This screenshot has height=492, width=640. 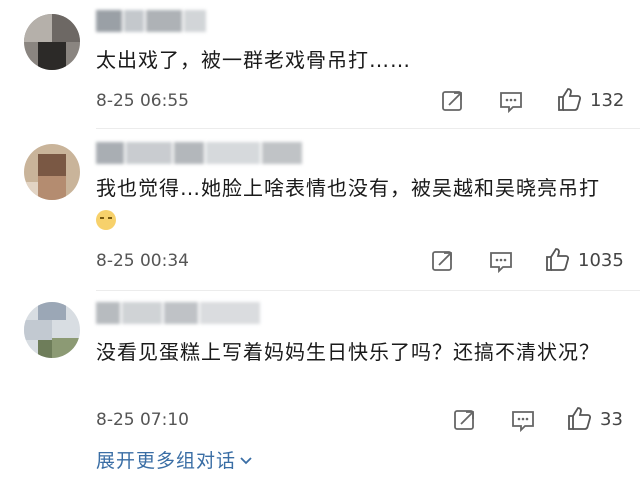 What do you see at coordinates (142, 420) in the screenshot?
I see `comment-time: 8-25 07:10` at bounding box center [142, 420].